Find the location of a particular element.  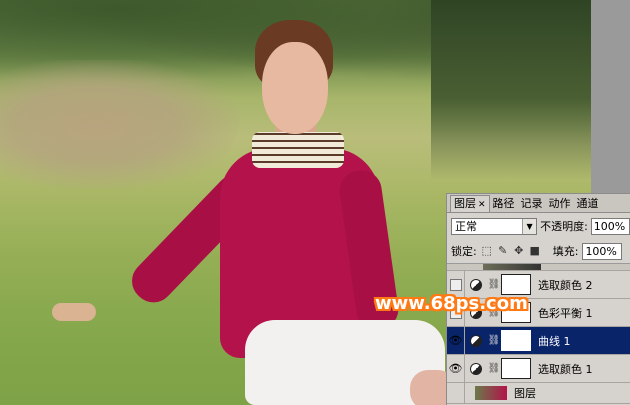

blend-mode-value: 正常 is located at coordinates (466, 226).